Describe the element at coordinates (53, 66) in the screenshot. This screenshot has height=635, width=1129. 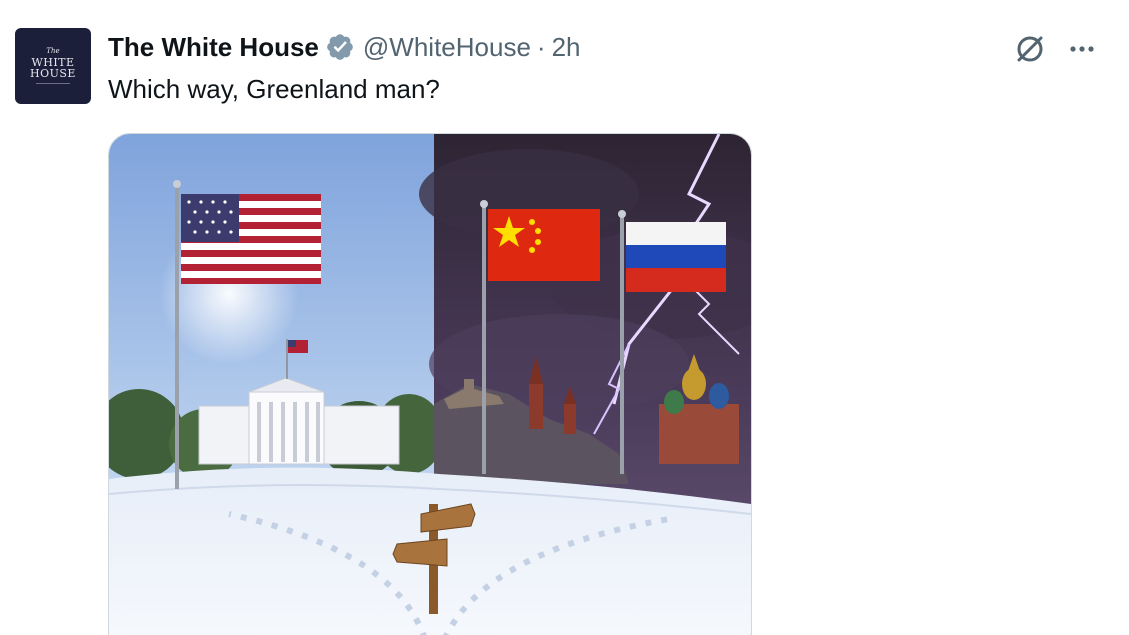
I see `avatar: The WHITE HOUSE` at that location.